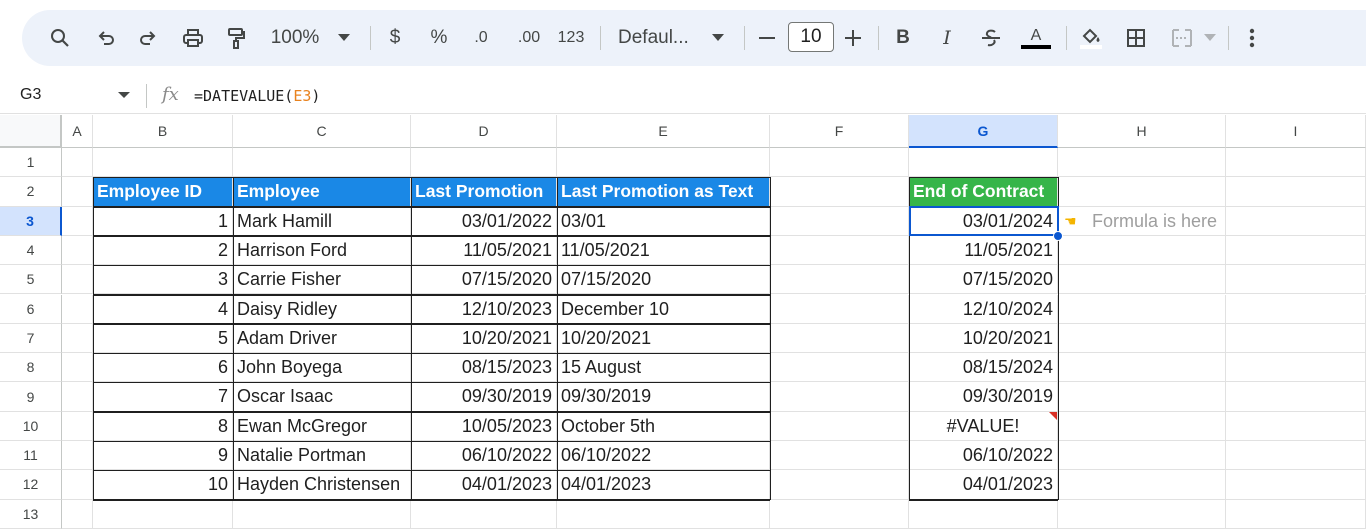 Image resolution: width=1366 pixels, height=529 pixels. What do you see at coordinates (663, 280) in the screenshot?
I see `table-cell: 07/15/2020` at bounding box center [663, 280].